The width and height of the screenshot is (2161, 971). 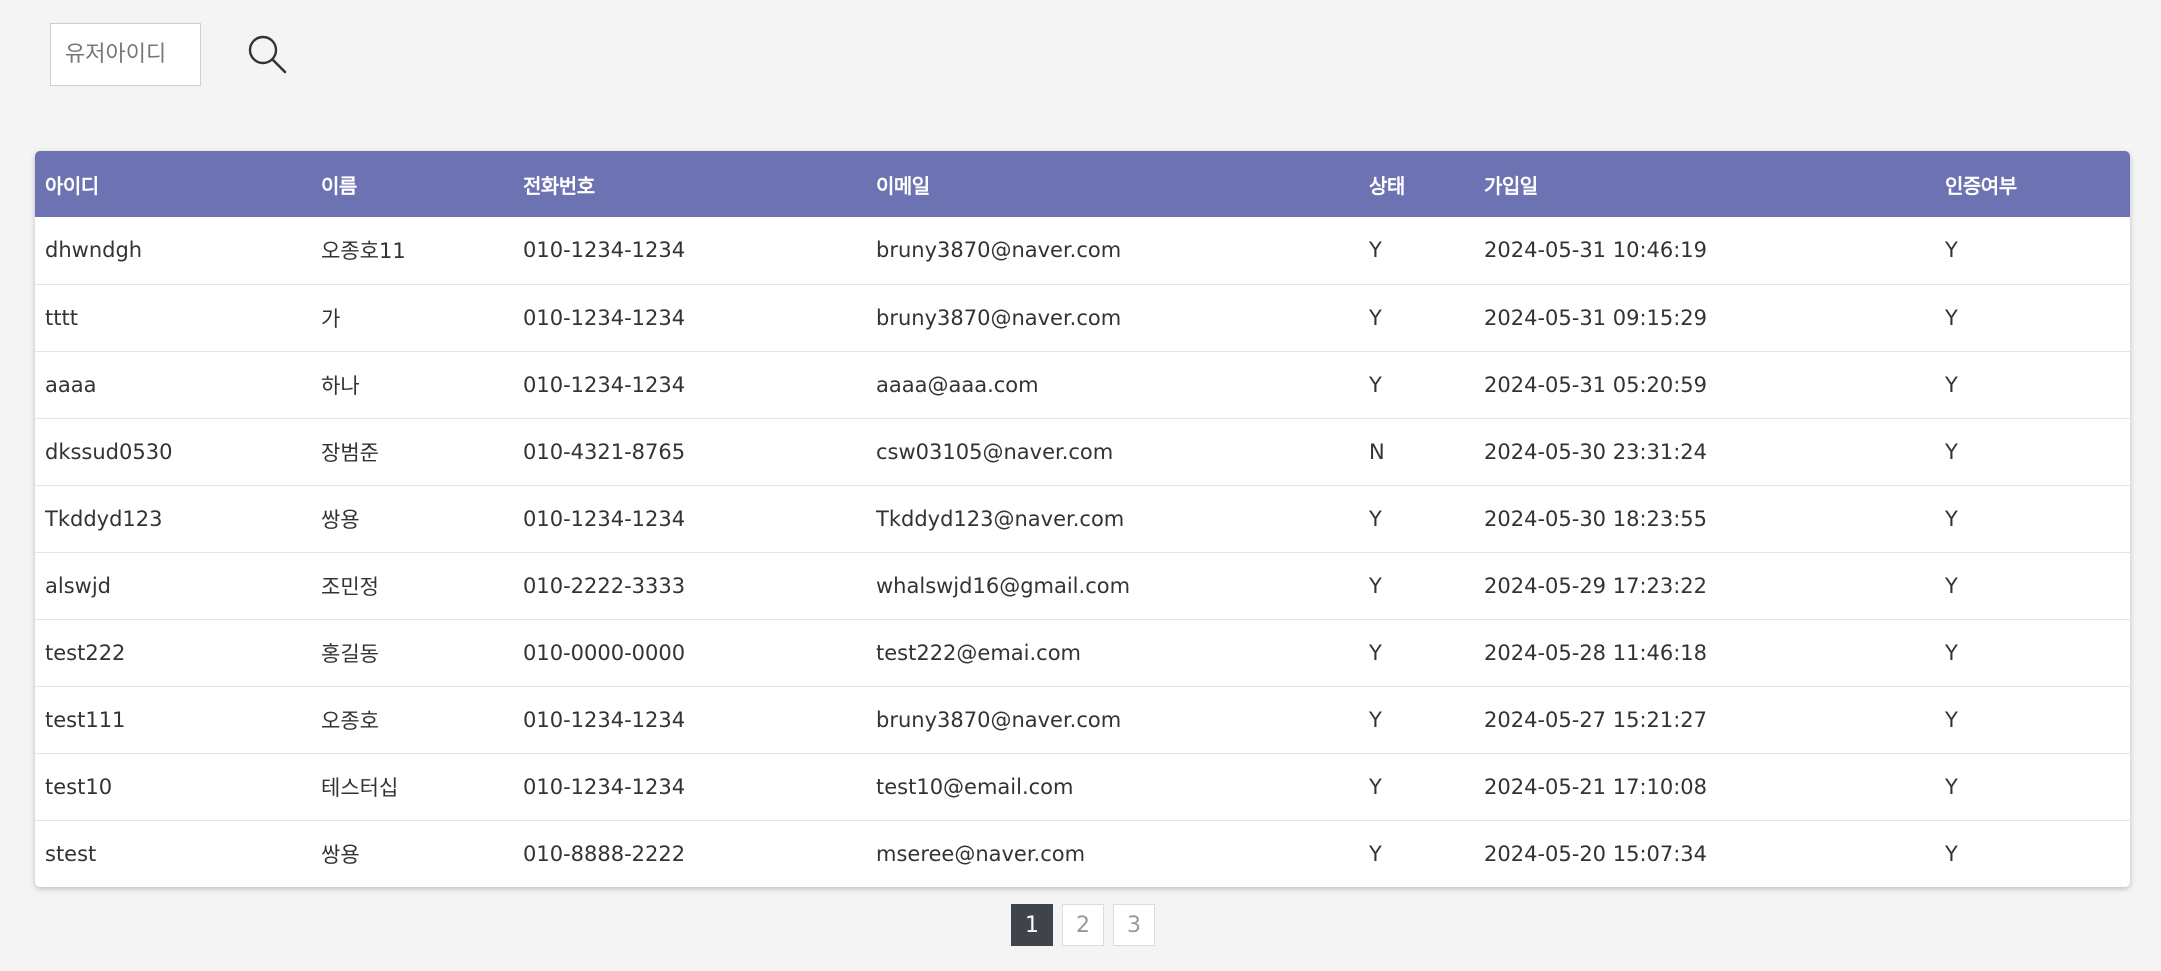 I want to click on cell-email: aaaa@aaa.com, so click(x=957, y=384).